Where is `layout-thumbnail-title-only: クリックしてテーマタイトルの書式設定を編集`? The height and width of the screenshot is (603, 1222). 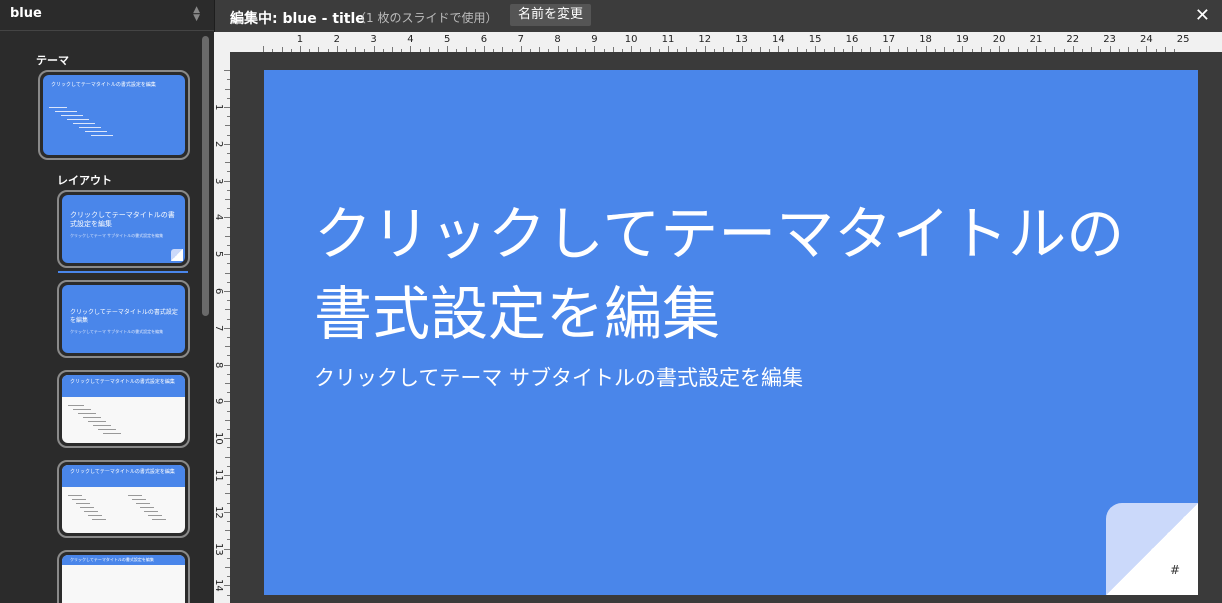 layout-thumbnail-title-only: クリックしてテーマタイトルの書式設定を編集 is located at coordinates (123, 576).